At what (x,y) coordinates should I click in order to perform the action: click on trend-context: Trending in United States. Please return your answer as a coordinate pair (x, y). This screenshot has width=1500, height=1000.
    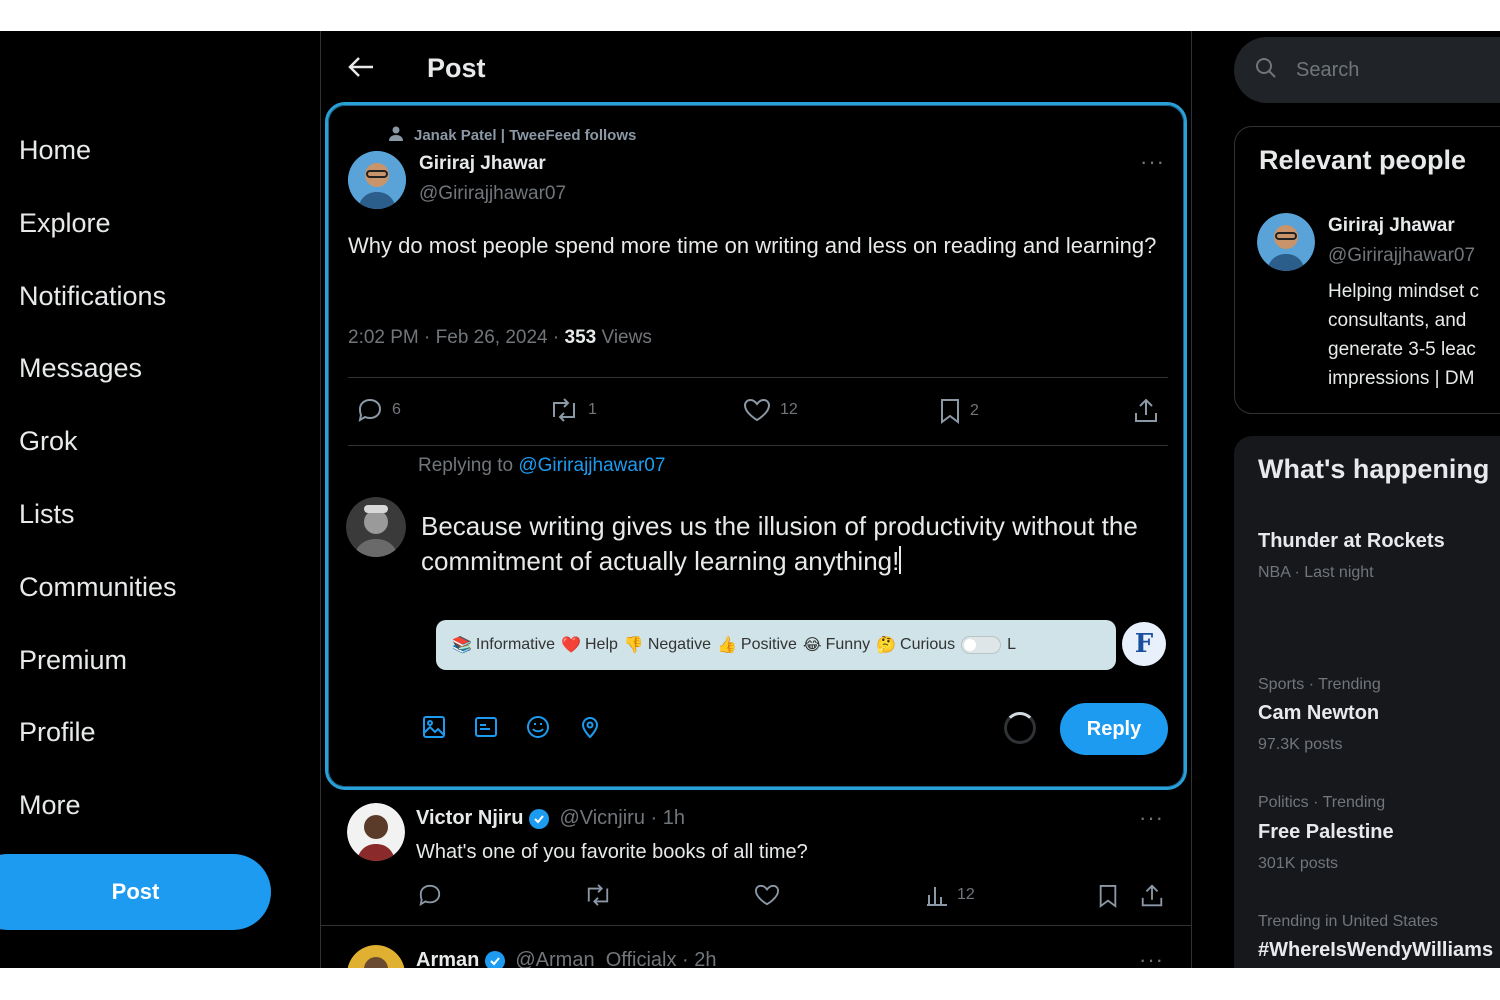
    Looking at the image, I should click on (1348, 921).